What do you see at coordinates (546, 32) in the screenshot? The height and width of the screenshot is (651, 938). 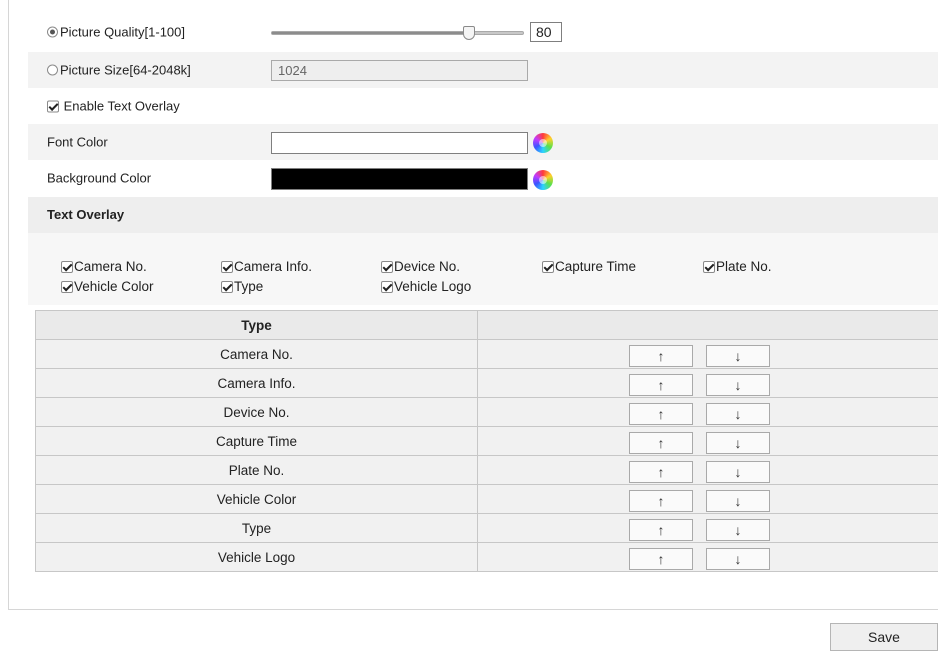 I see `quality-value-input: 80` at bounding box center [546, 32].